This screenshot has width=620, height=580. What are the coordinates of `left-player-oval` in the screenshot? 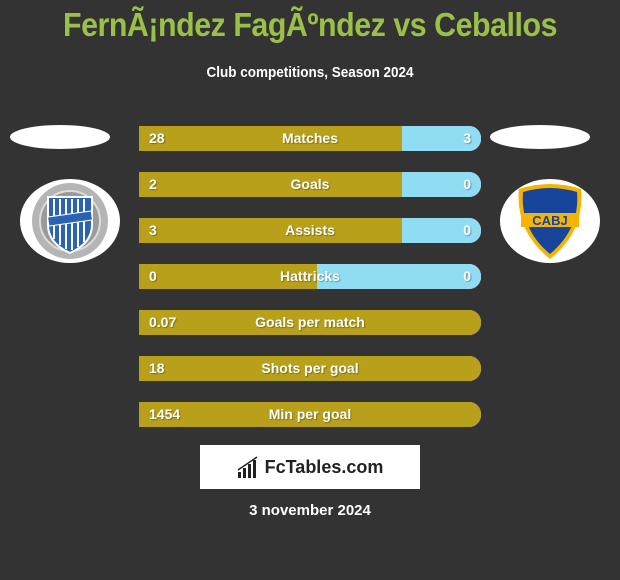 It's located at (60, 137).